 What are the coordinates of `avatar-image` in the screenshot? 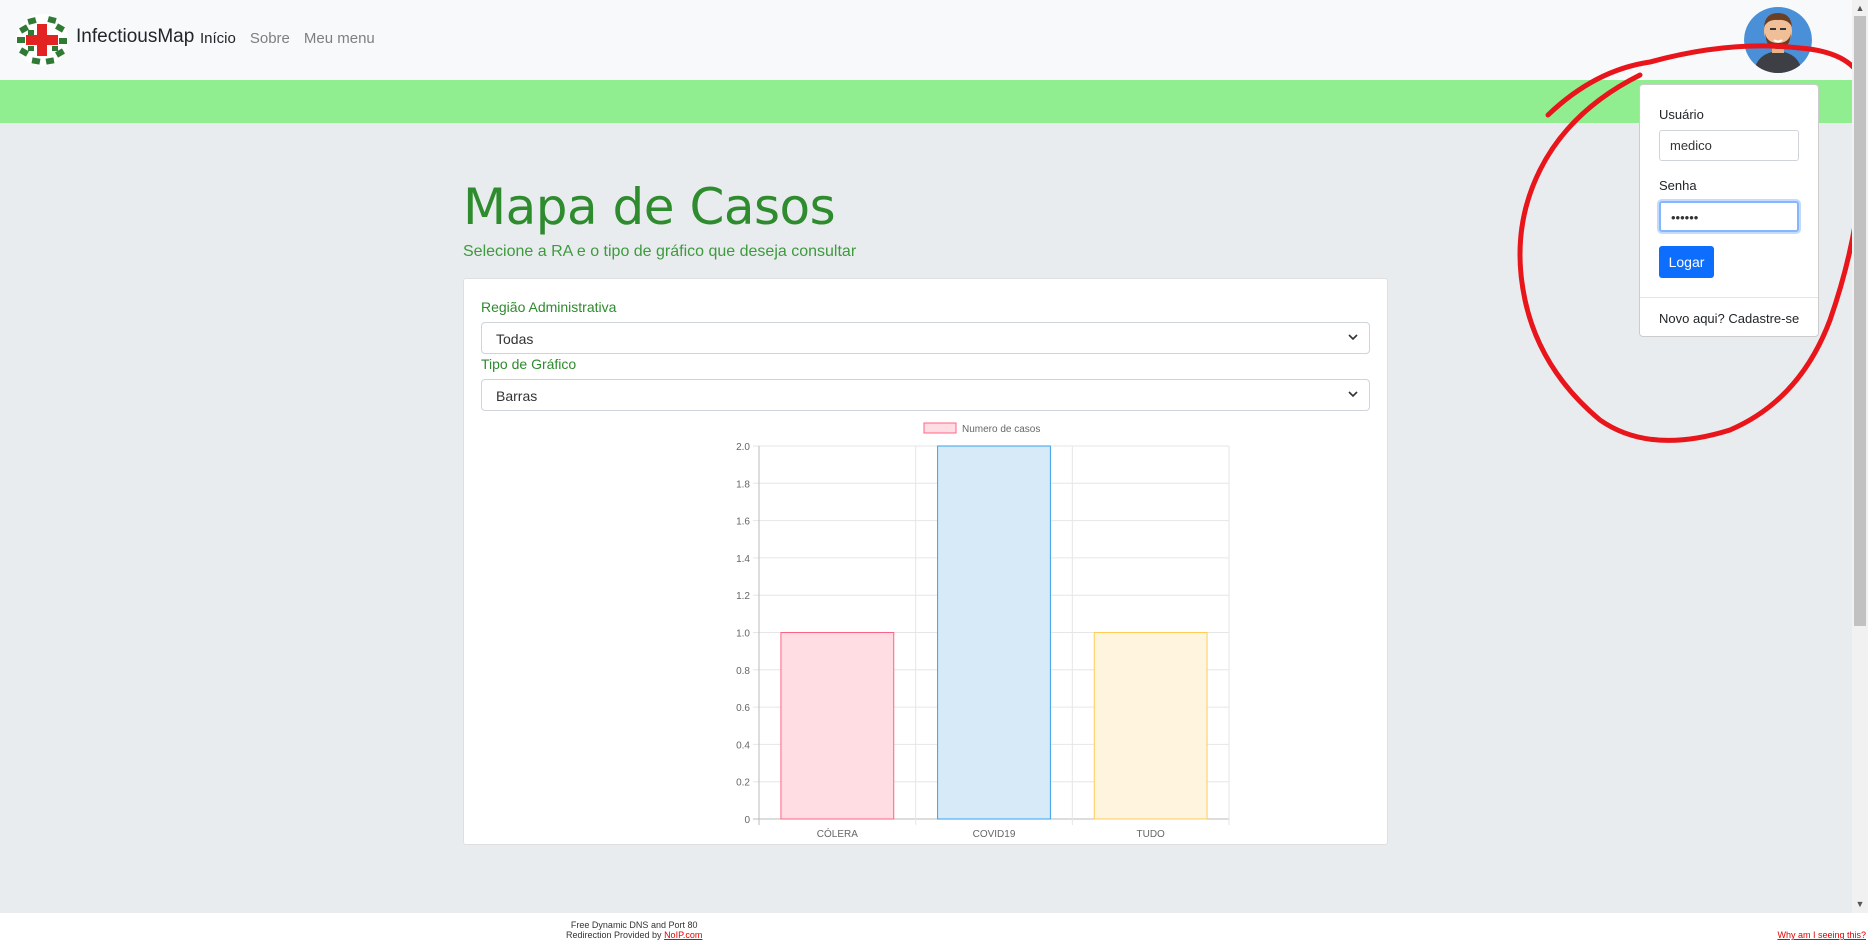 It's located at (1778, 40).